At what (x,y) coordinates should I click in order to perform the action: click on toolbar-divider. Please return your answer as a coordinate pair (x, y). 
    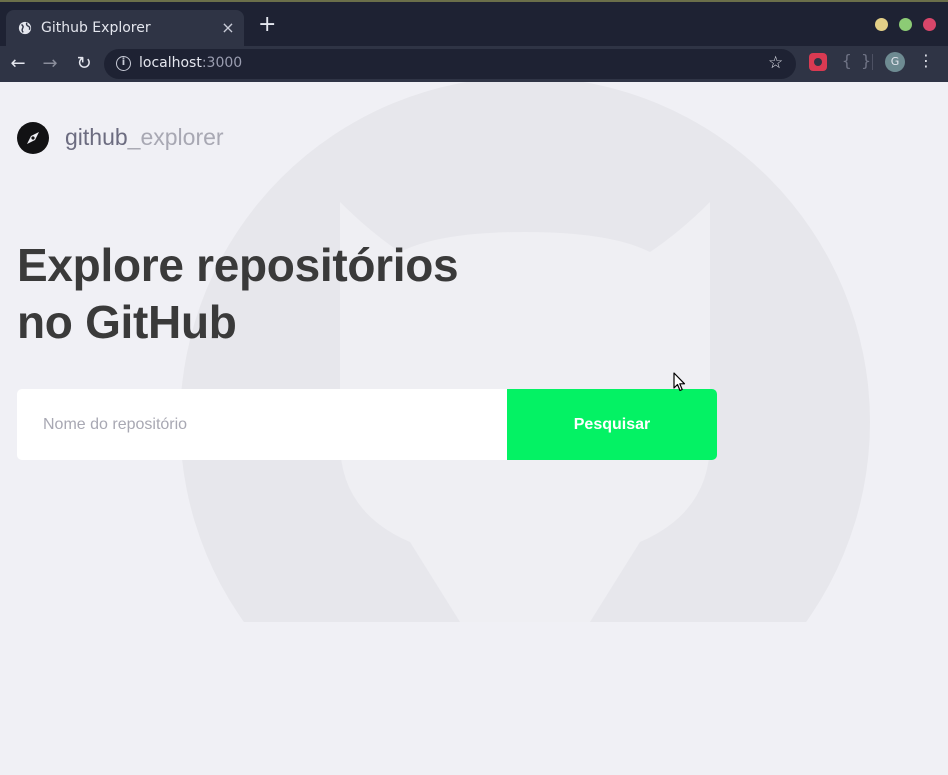
    Looking at the image, I should click on (872, 62).